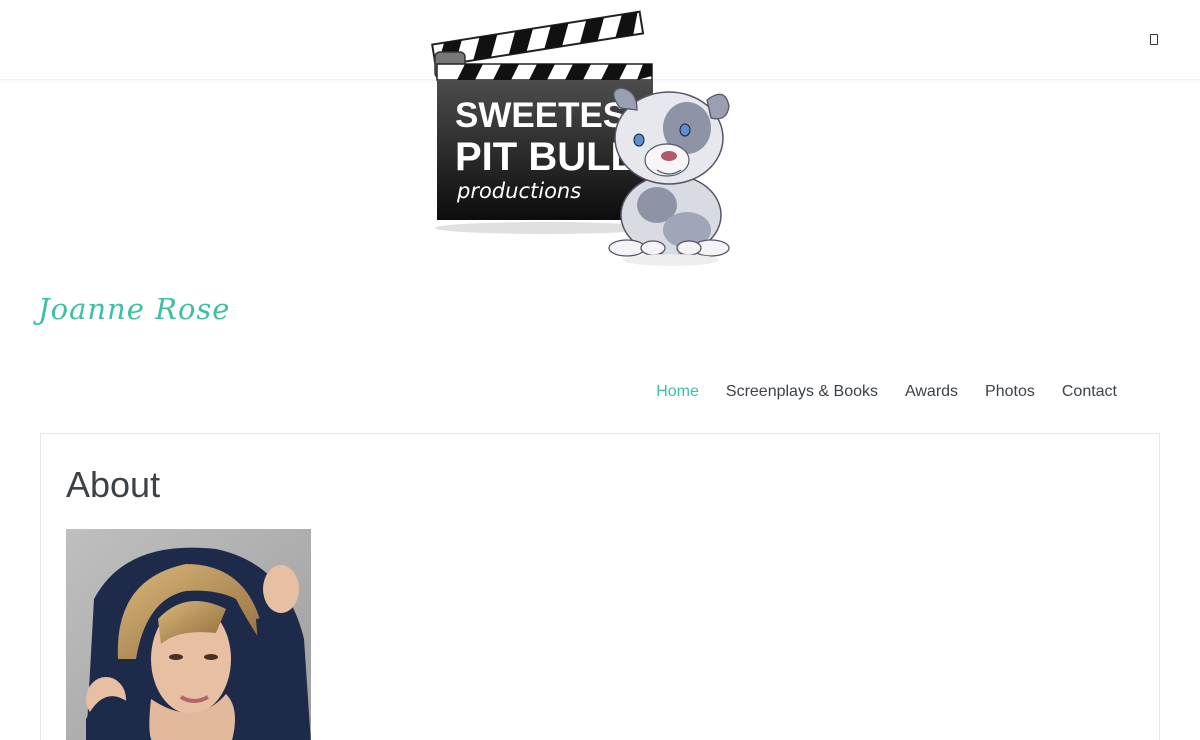  I want to click on profile-photo, so click(188, 634).